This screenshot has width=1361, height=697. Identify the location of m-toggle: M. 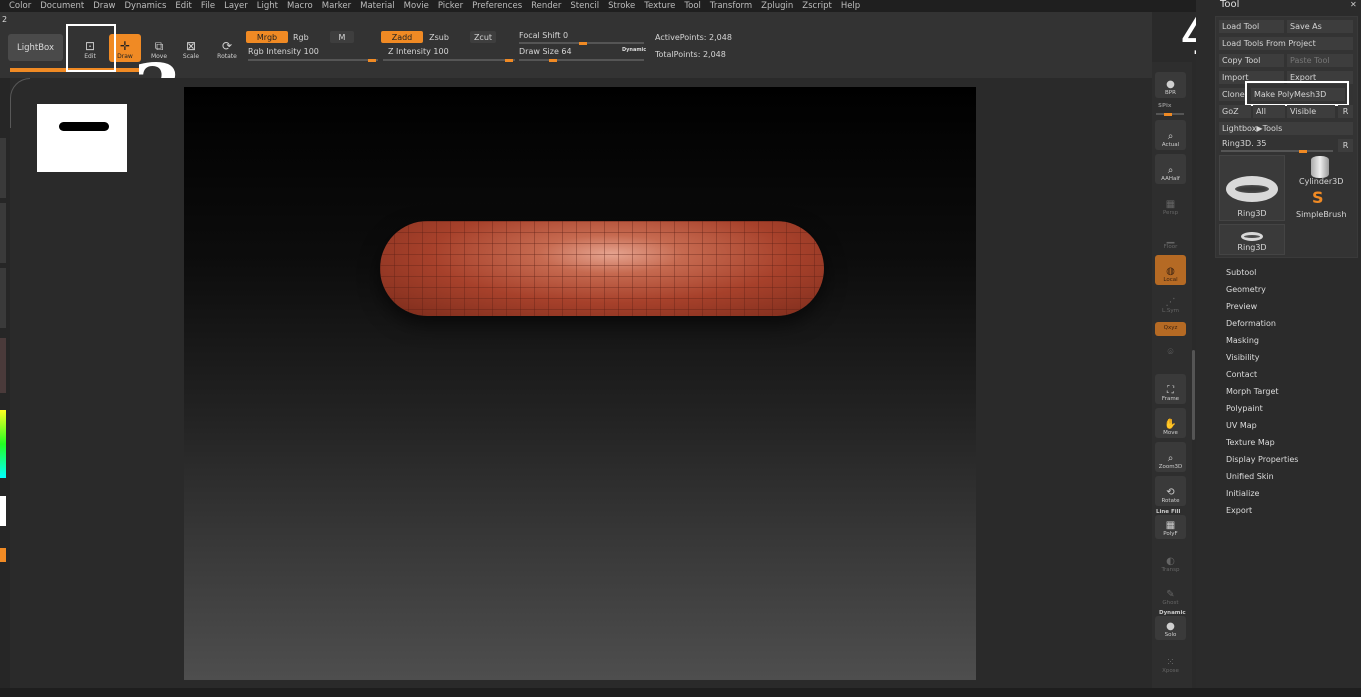
(342, 37).